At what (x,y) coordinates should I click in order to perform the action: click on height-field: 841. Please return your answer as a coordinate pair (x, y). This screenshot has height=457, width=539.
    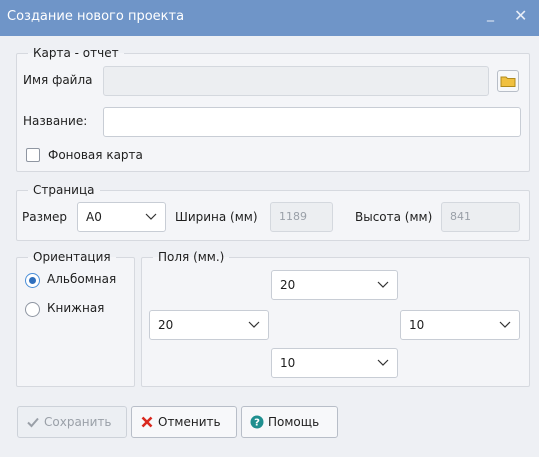
    Looking at the image, I should click on (480, 217).